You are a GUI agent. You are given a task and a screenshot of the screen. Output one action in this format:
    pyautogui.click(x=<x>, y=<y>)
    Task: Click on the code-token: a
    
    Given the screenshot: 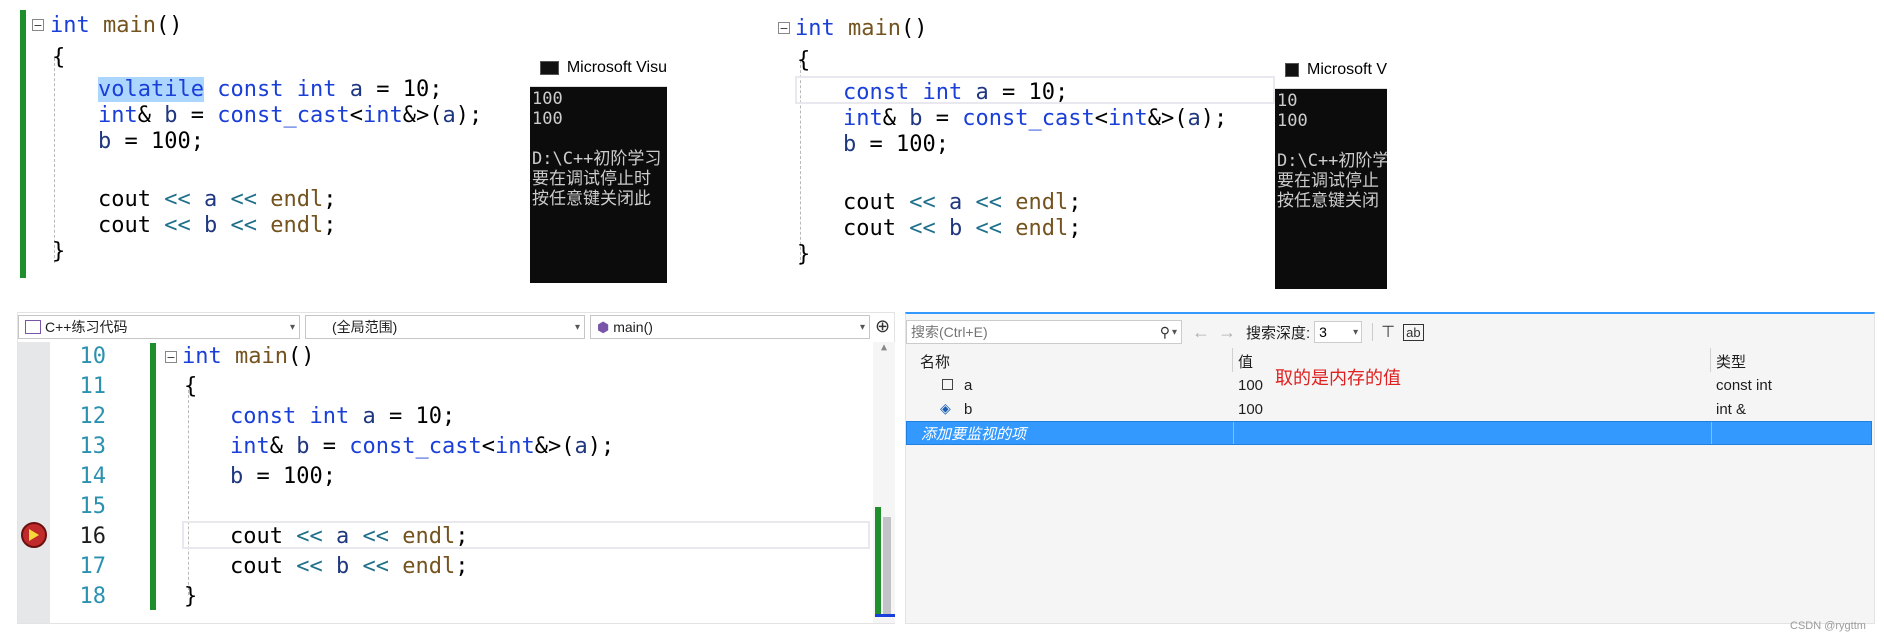 What is the action you would take?
    pyautogui.click(x=982, y=92)
    